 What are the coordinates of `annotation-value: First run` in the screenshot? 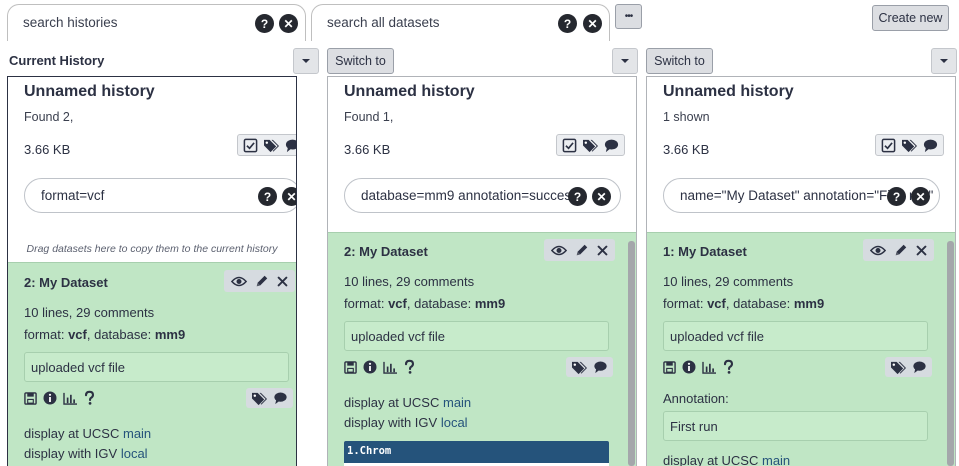 It's located at (795, 426).